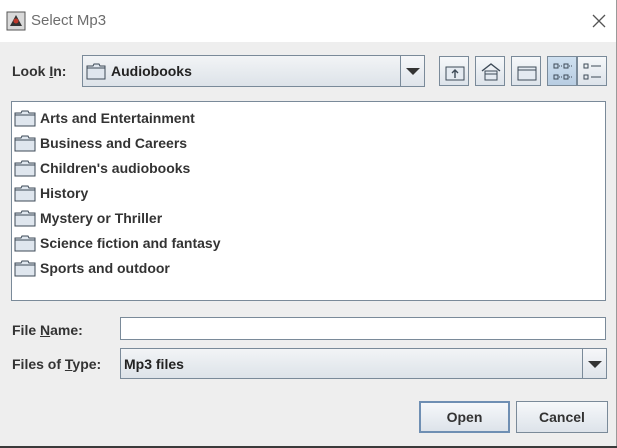  What do you see at coordinates (308, 21) in the screenshot?
I see `title-bar: Select Mp3` at bounding box center [308, 21].